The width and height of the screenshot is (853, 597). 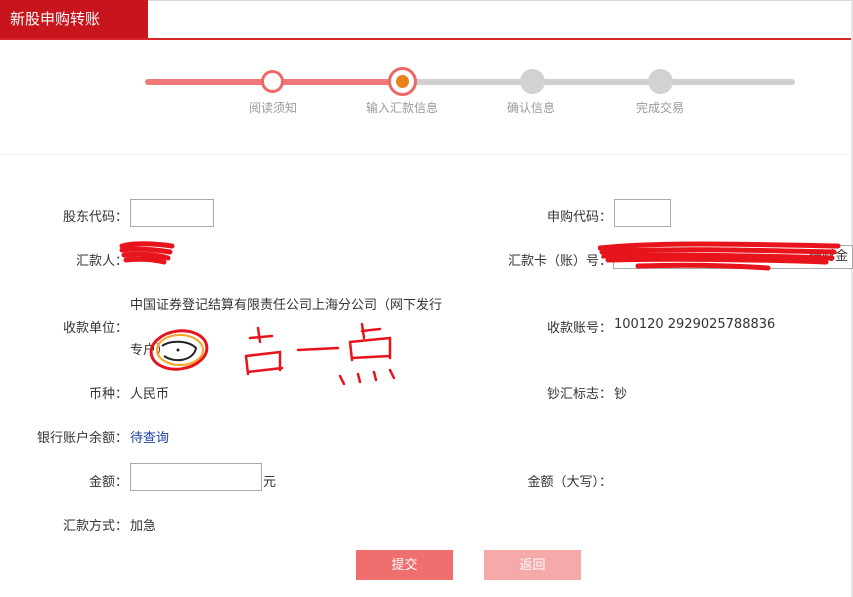 I want to click on amount-unit: 元, so click(x=270, y=482).